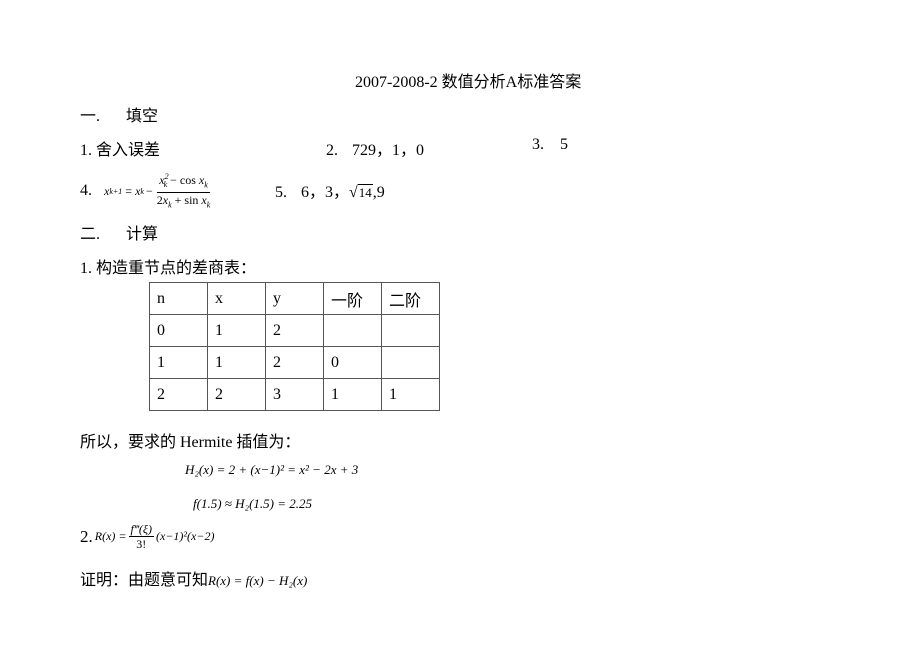 Image resolution: width=920 pixels, height=651 pixels. I want to click on answer-1-num: 1., so click(86, 150).